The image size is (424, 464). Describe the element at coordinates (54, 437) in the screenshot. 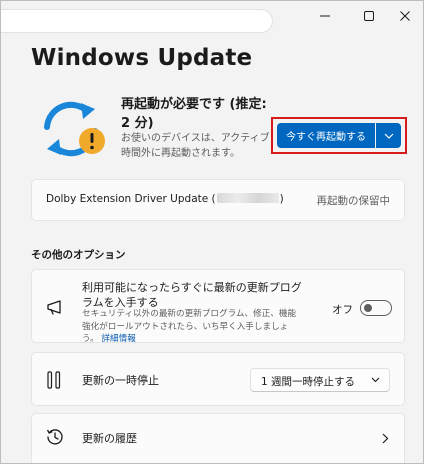

I see `history-icon` at that location.